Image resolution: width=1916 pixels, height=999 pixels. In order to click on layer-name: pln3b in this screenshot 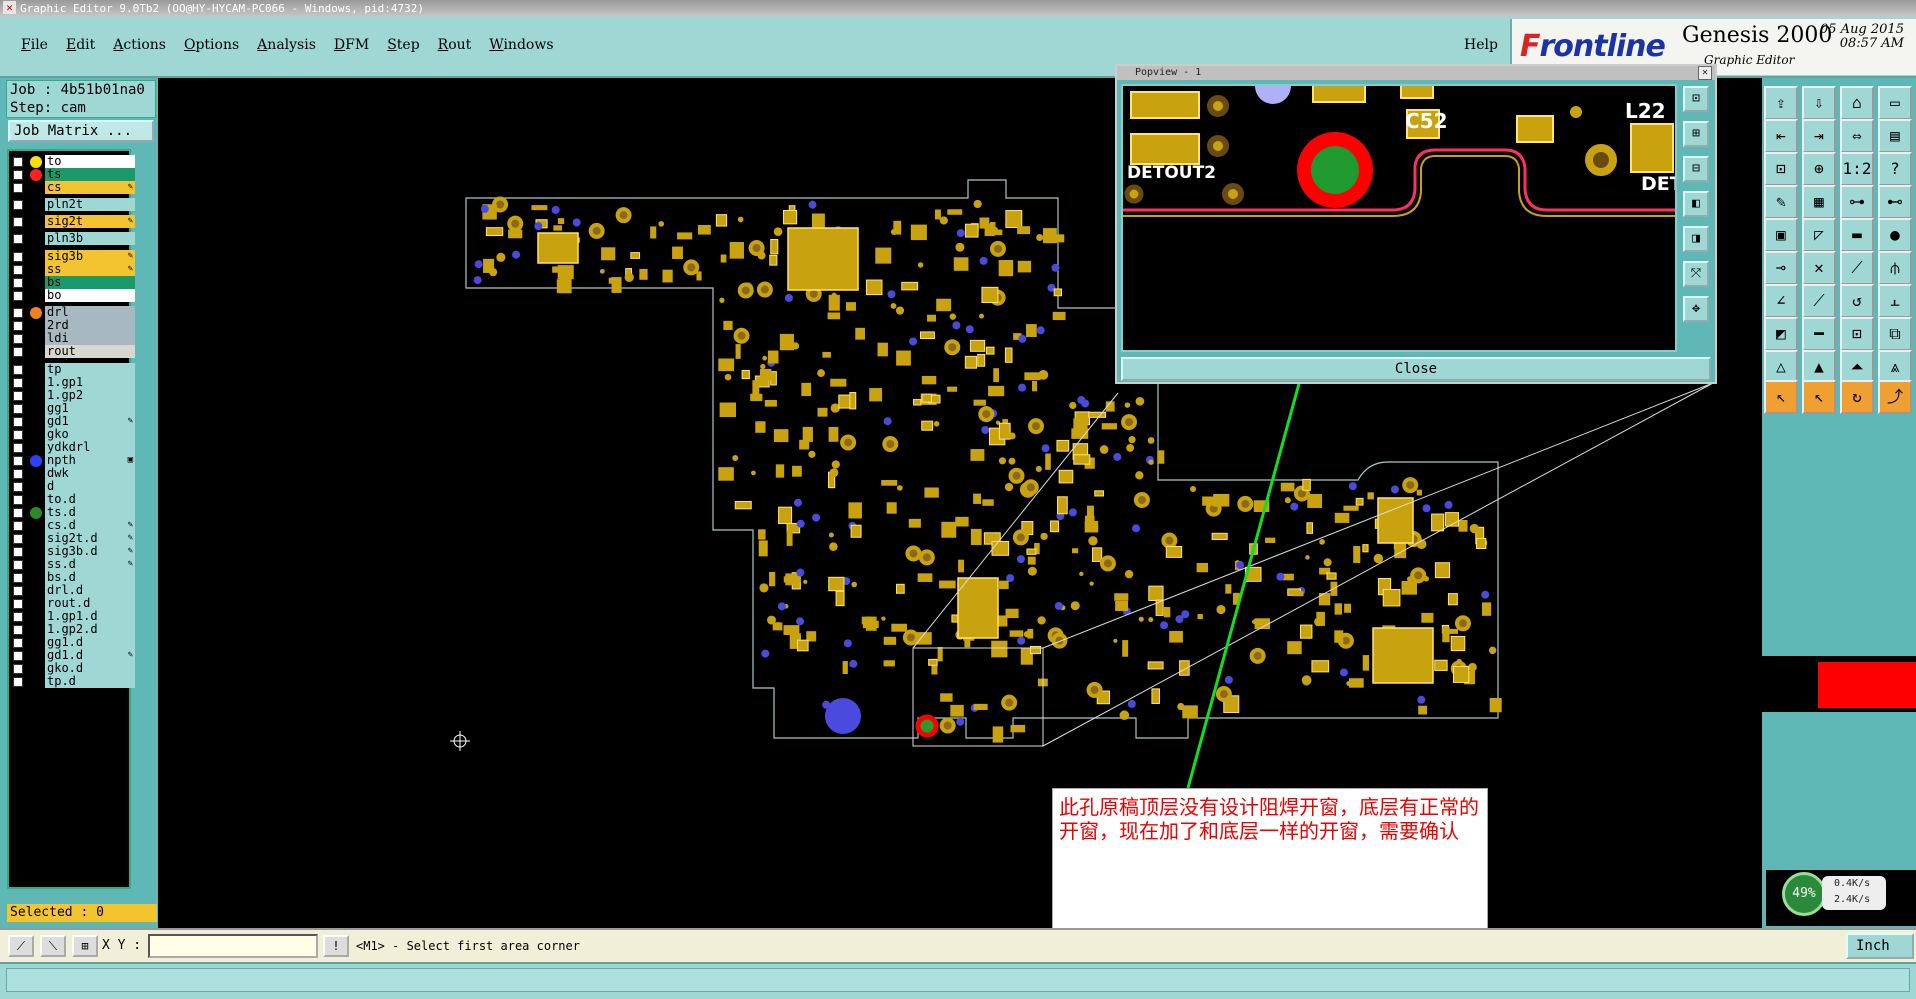, I will do `click(90, 238)`.